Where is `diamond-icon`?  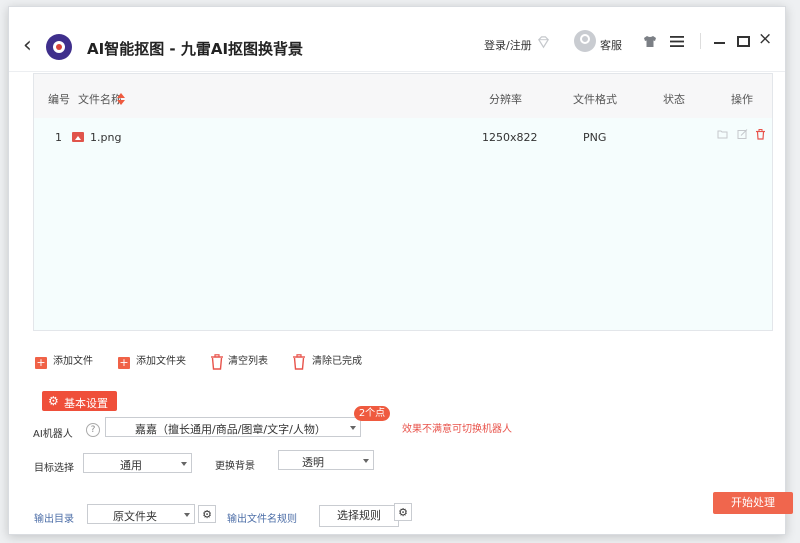 diamond-icon is located at coordinates (543, 42).